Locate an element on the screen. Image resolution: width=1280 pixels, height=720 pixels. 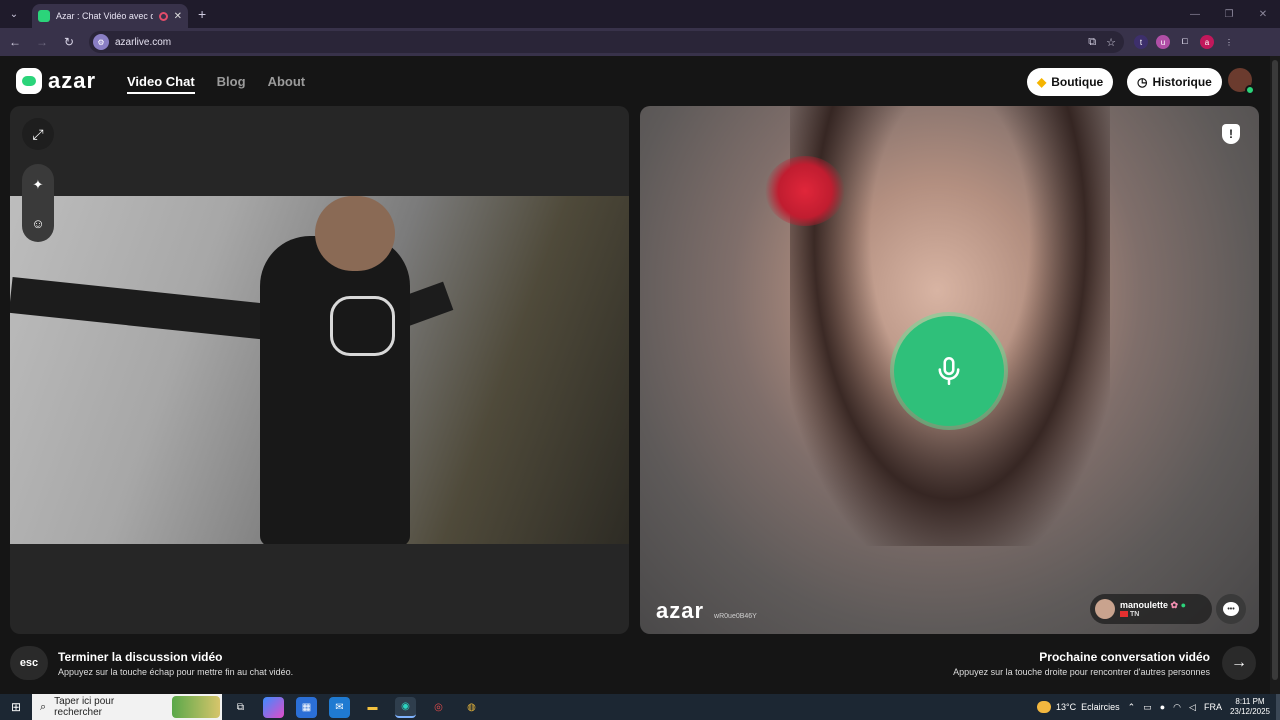
main-nav: Video Chat Blog About is located at coordinates (216, 84).